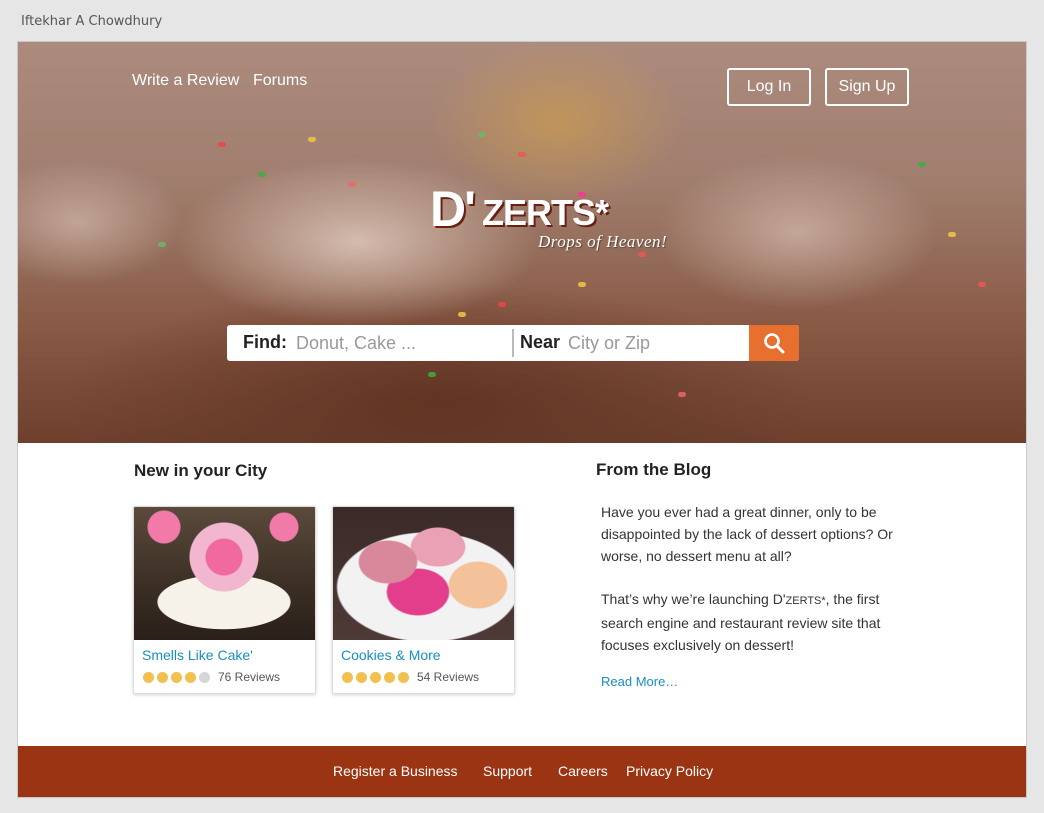 This screenshot has height=813, width=1044. I want to click on signup-button: Sign Up, so click(867, 87).